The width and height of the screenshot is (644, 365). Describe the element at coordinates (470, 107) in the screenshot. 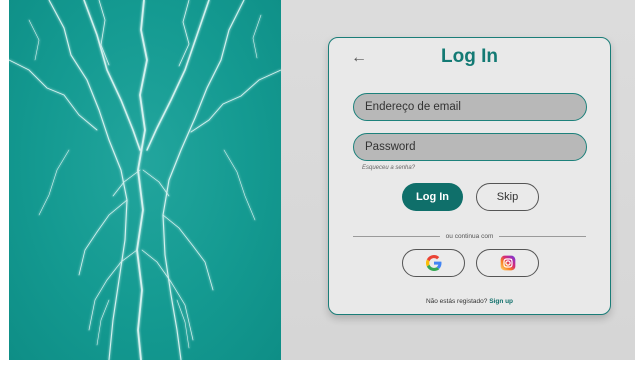

I see `email-field: Endereço de email` at that location.